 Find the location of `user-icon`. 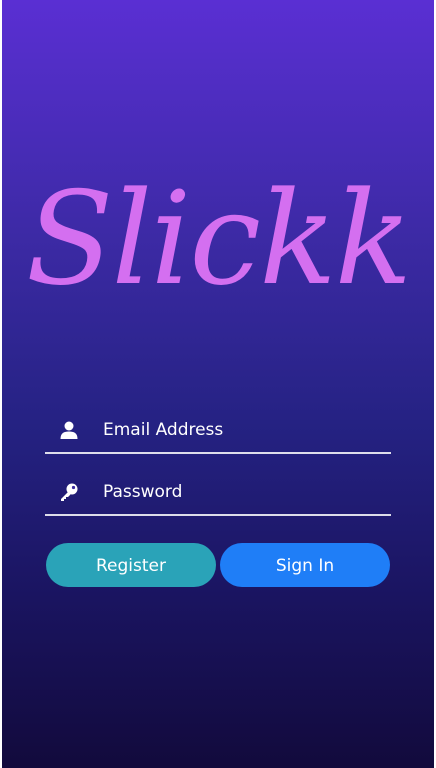

user-icon is located at coordinates (69, 430).